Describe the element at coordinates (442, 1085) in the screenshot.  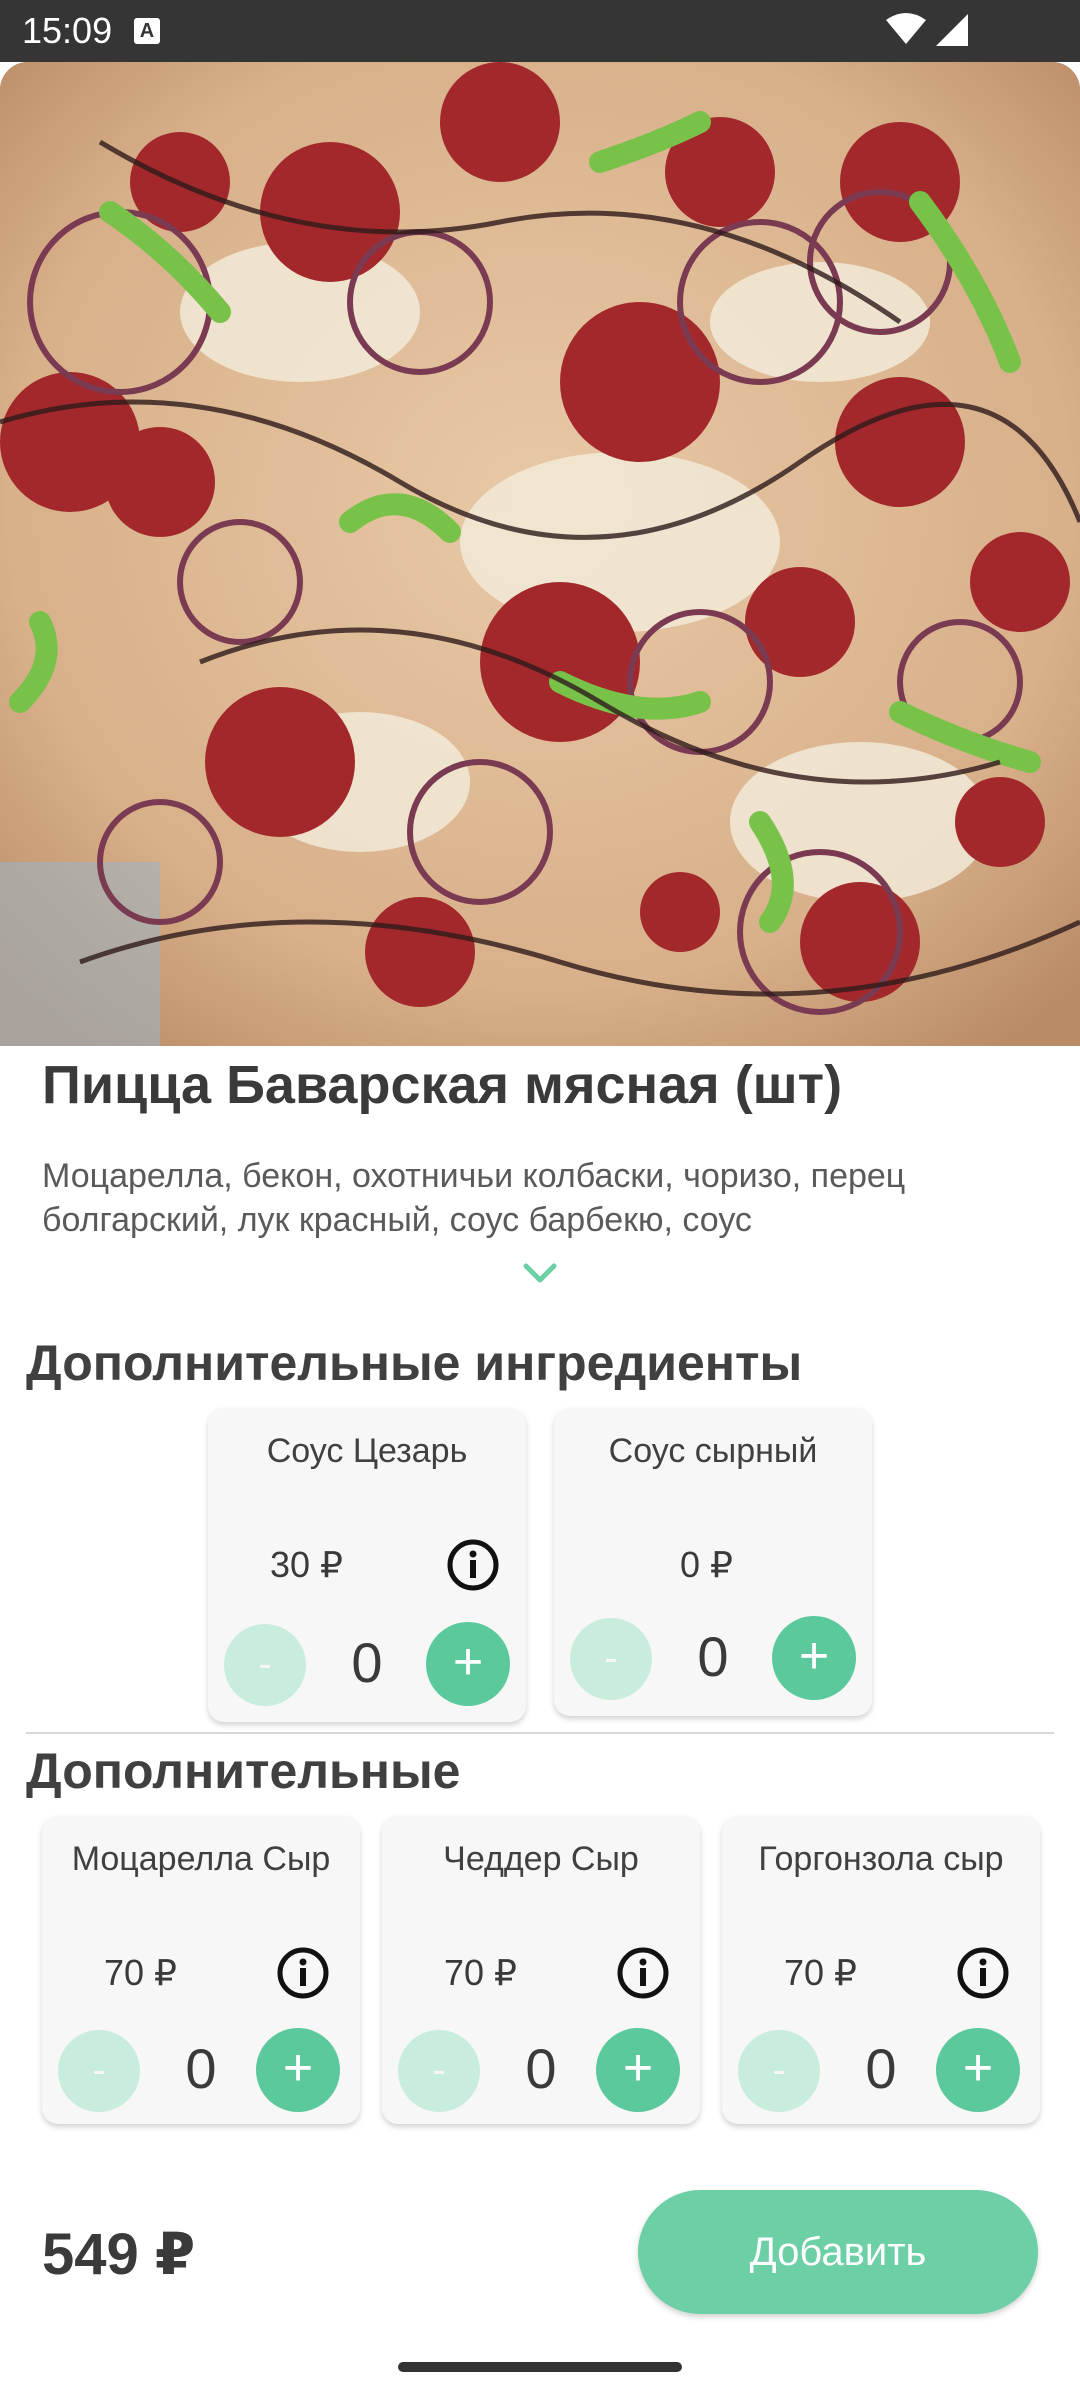
I see `product-title: Пицца Баварская мясная (шт)` at that location.